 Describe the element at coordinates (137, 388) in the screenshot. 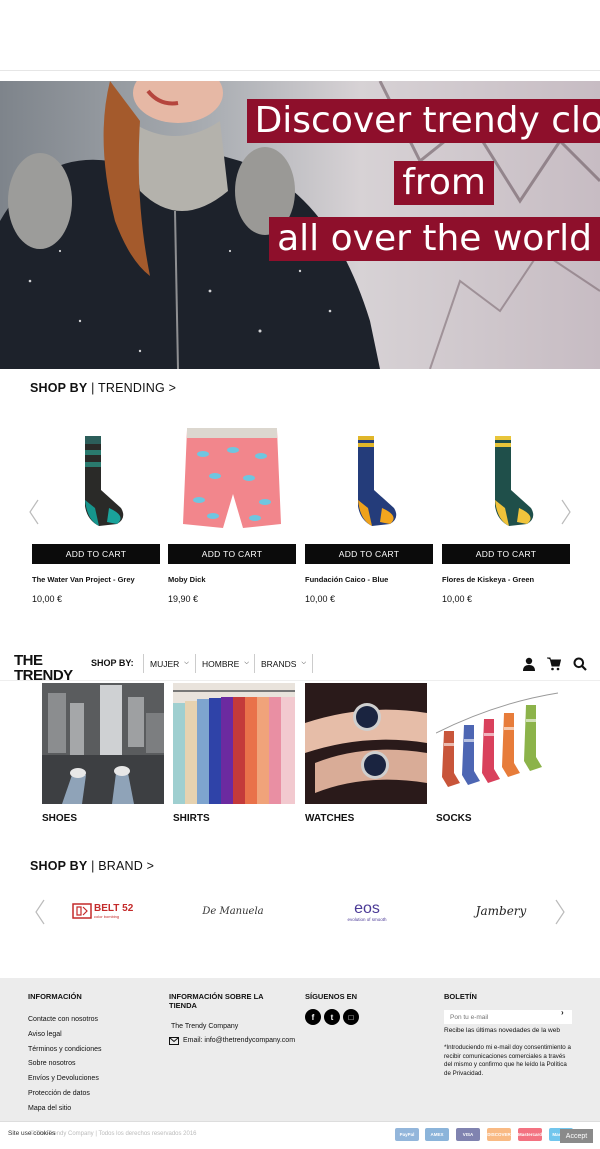

I see `trending-link: TRENDING >` at that location.